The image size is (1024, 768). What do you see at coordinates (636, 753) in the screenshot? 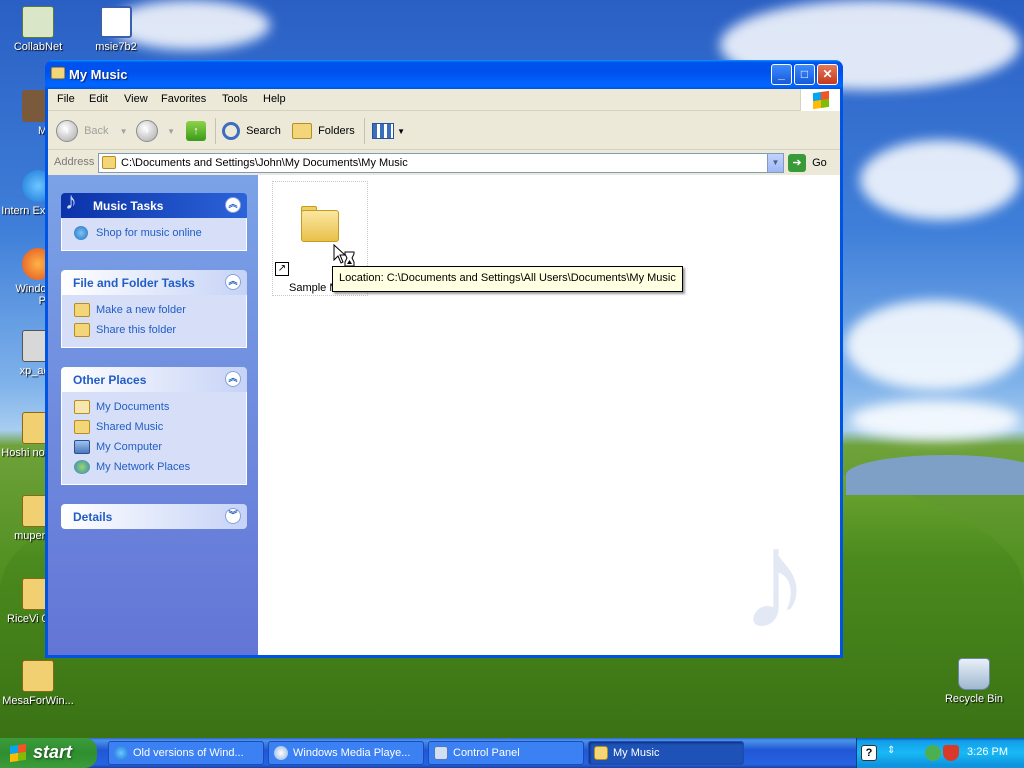
I see `task-label: My Music` at bounding box center [636, 753].